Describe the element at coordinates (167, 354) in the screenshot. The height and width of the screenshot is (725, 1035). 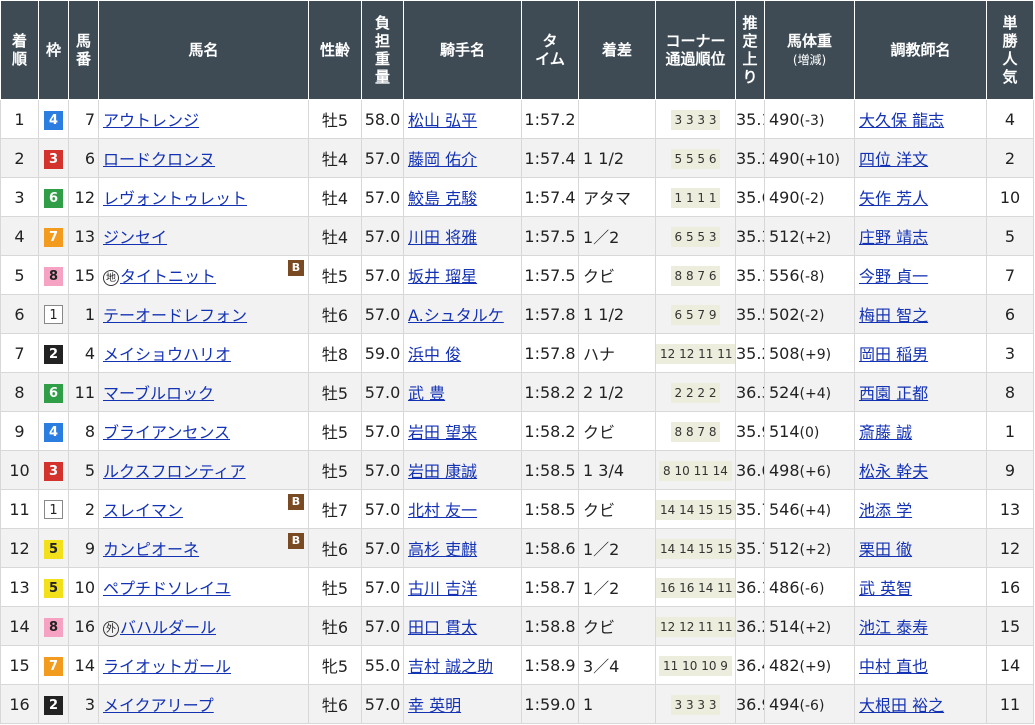
I see `horse-name-link: メイショウハリオ` at that location.